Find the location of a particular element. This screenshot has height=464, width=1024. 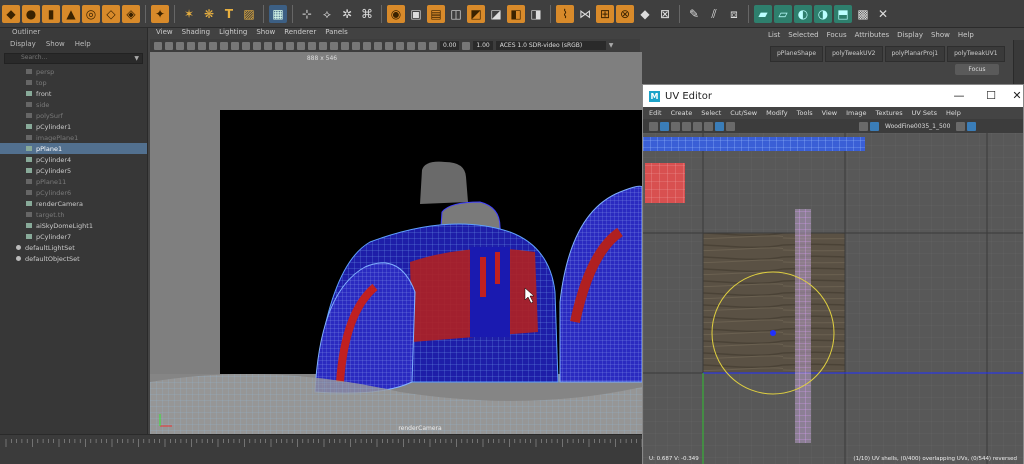

bookmark-icon is located at coordinates (180, 45).